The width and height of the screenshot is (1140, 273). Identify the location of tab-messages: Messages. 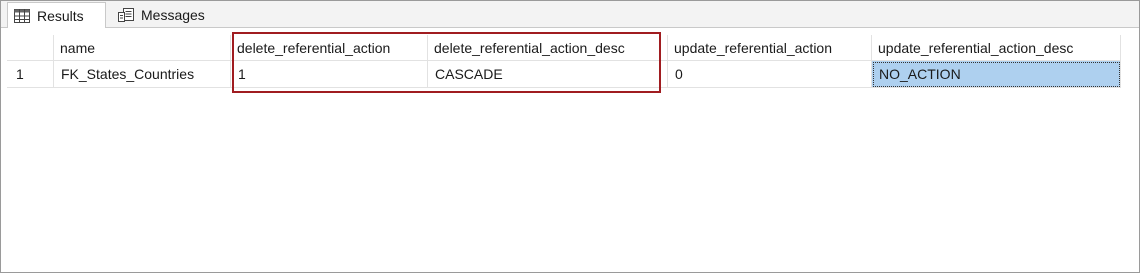
(169, 14).